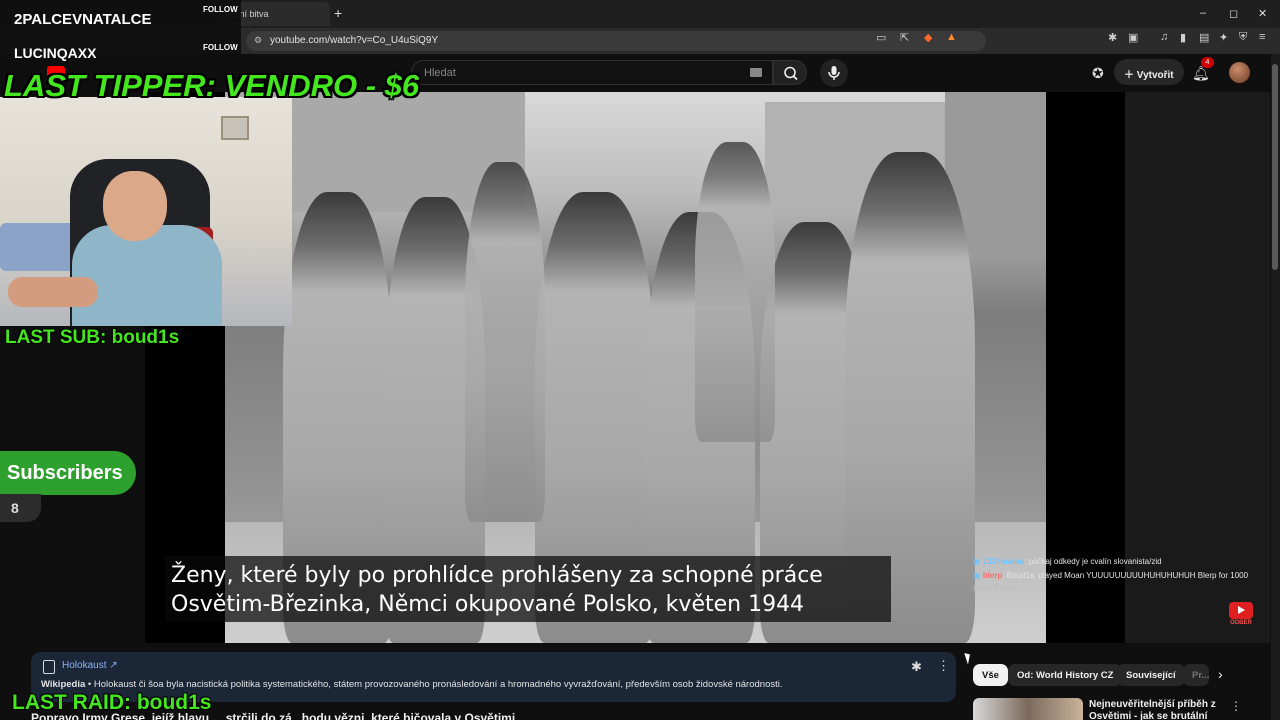 Image resolution: width=1280 pixels, height=720 pixels. I want to click on follower-name: 2PALCEVNATALCE, so click(83, 19).